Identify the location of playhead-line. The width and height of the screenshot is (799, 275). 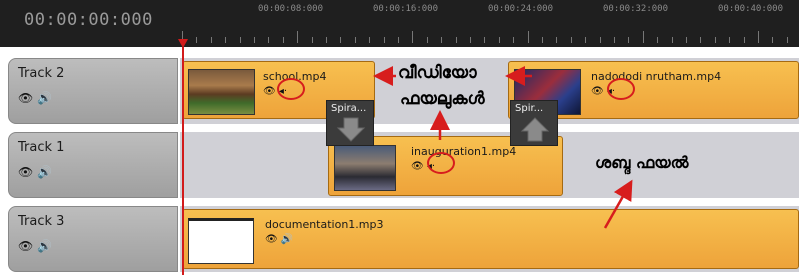
(183, 161).